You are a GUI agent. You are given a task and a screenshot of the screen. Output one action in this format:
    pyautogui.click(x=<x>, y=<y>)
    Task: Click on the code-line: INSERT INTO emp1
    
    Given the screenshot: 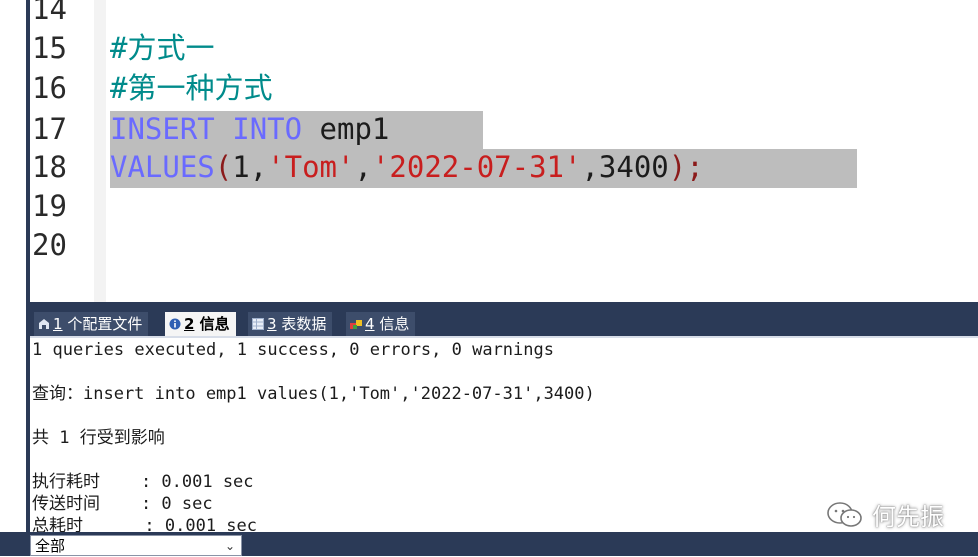 What is the action you would take?
    pyautogui.click(x=258, y=129)
    